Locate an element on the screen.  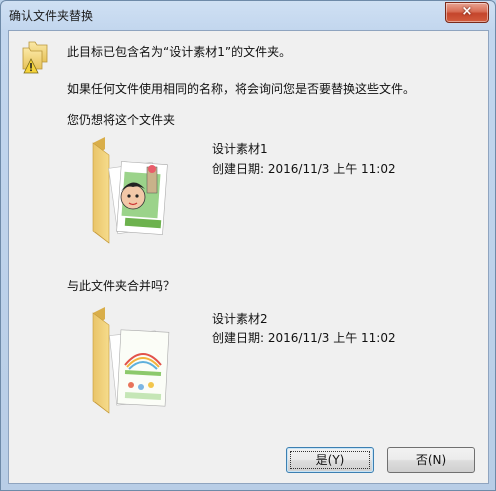
title-bar: 确认文件夹替换 × is located at coordinates (248, 16).